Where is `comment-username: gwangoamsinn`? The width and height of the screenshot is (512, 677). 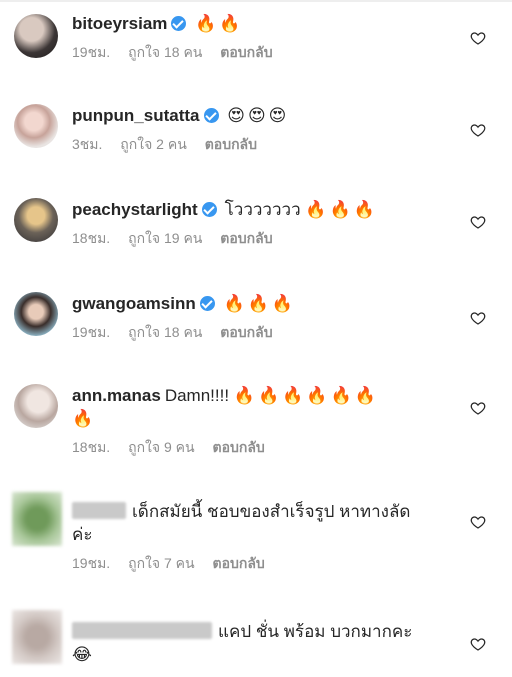
comment-username: gwangoamsinn is located at coordinates (134, 303).